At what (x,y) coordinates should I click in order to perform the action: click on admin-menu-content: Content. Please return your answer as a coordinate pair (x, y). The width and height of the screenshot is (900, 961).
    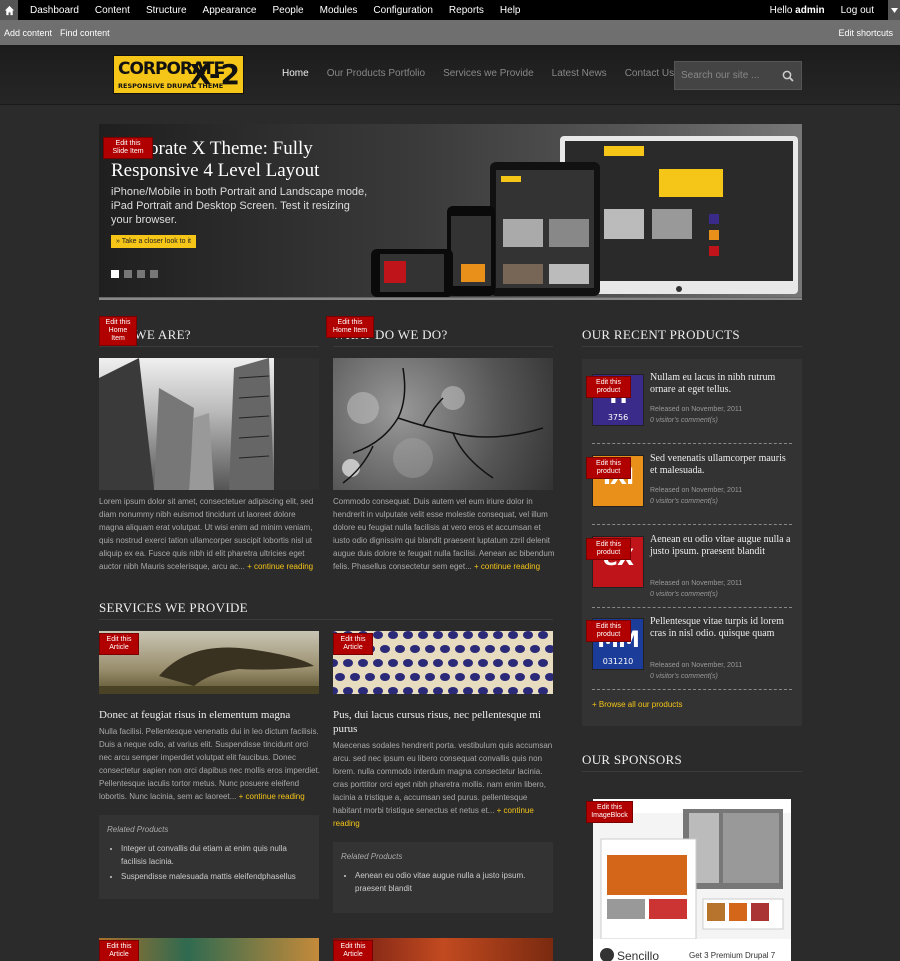
    Looking at the image, I should click on (112, 10).